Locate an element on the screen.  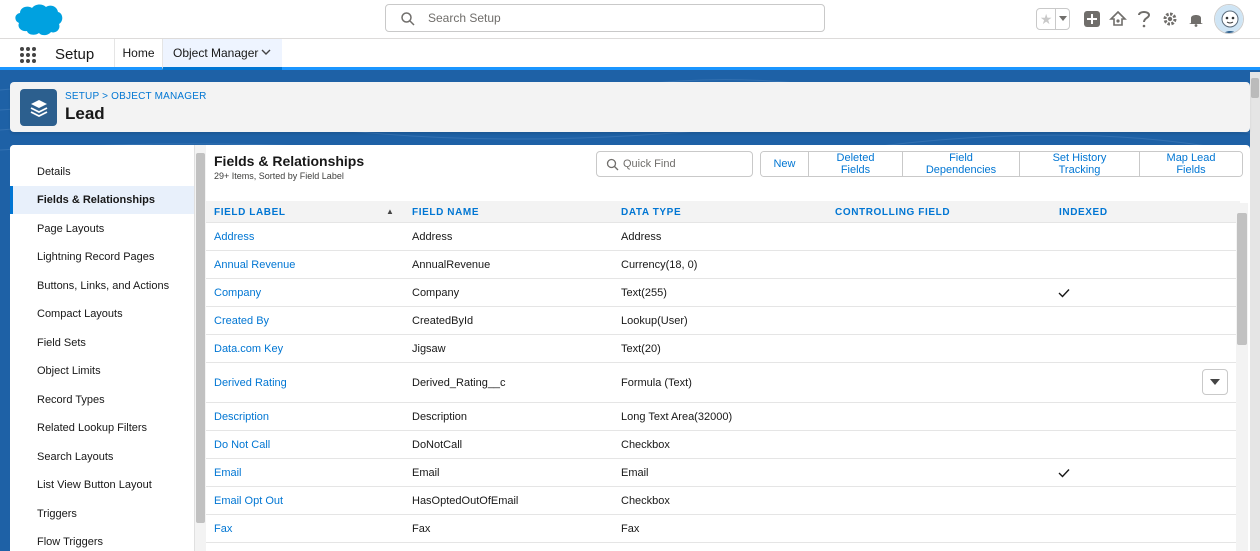
sidebar-scrollbar is located at coordinates (200, 348).